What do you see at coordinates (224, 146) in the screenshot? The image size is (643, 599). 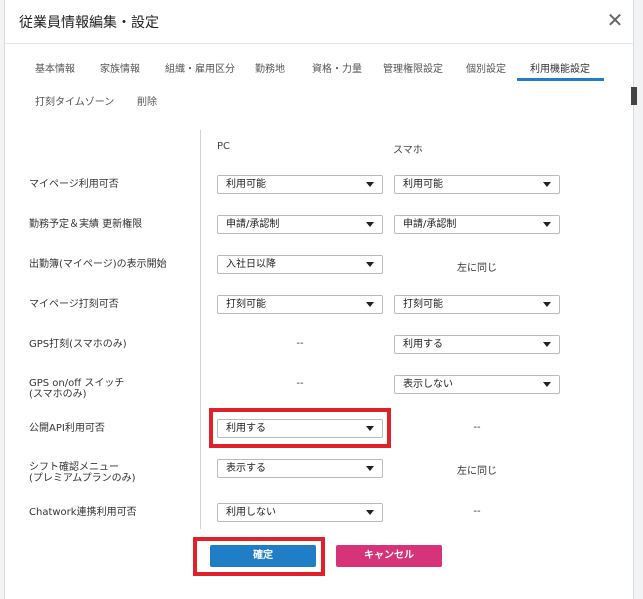 I see `column-header-pc: PC` at bounding box center [224, 146].